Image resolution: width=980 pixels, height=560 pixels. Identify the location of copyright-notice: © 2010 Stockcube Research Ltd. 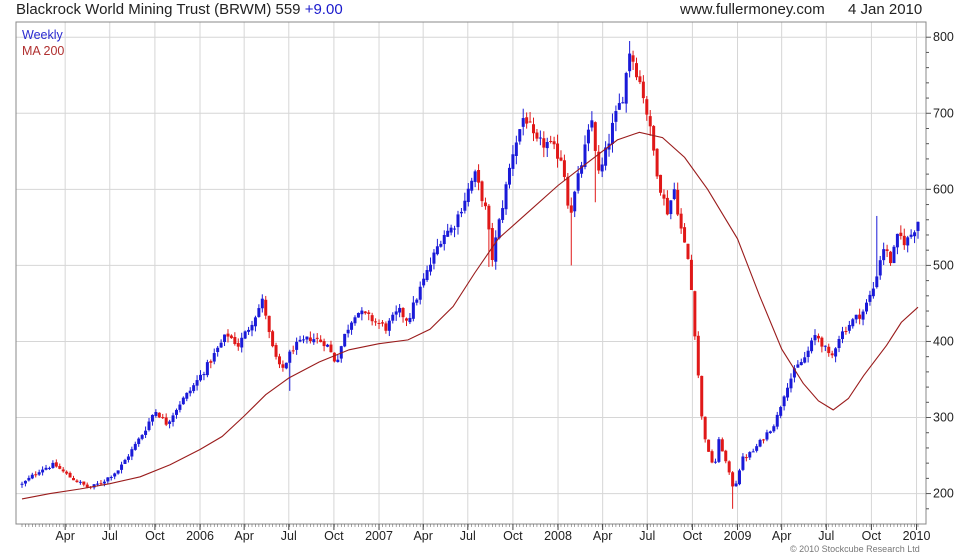
(855, 549).